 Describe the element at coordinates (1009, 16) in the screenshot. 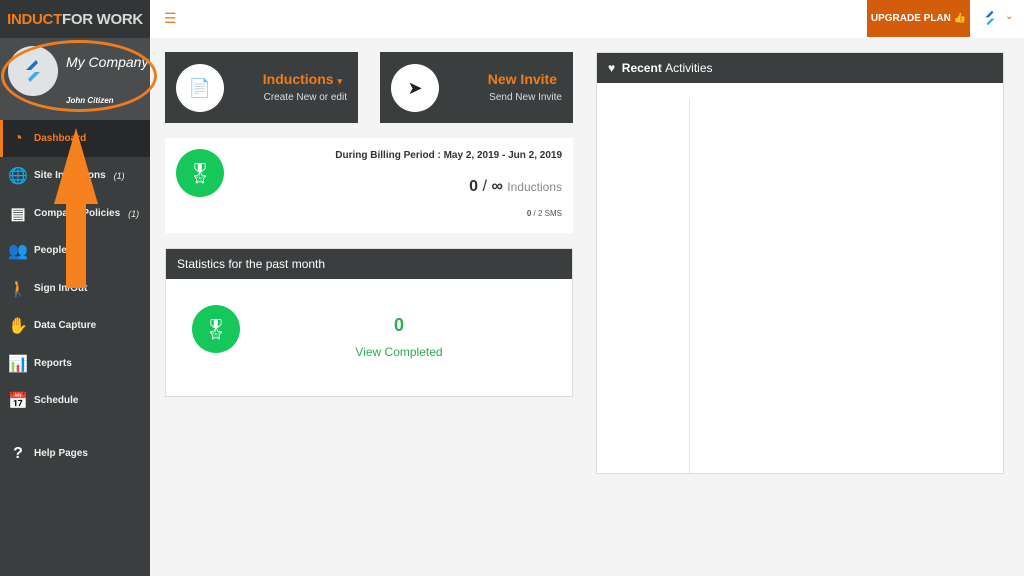

I see `chevron-down-icon: ⌄` at that location.